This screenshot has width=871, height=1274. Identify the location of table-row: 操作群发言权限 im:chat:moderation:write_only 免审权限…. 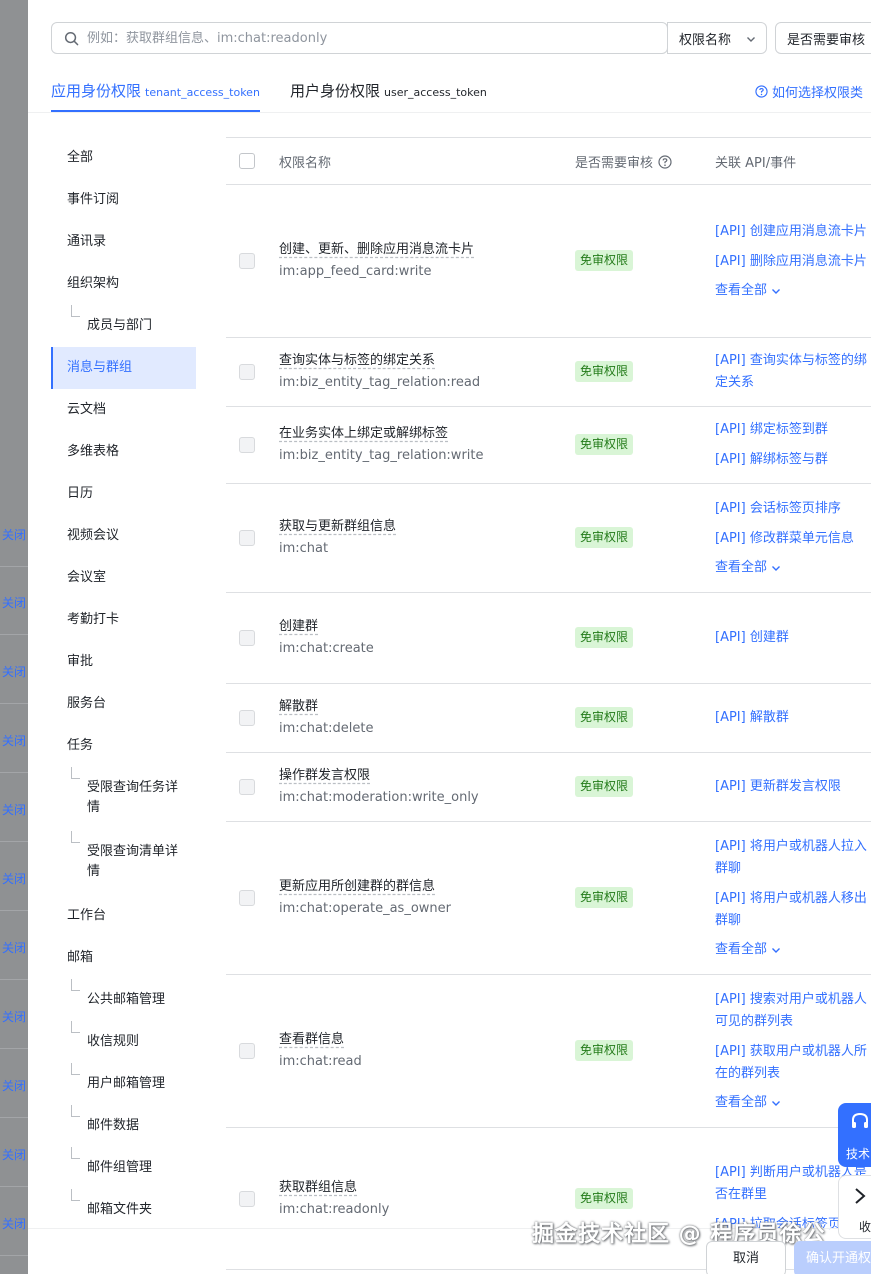
(548, 787).